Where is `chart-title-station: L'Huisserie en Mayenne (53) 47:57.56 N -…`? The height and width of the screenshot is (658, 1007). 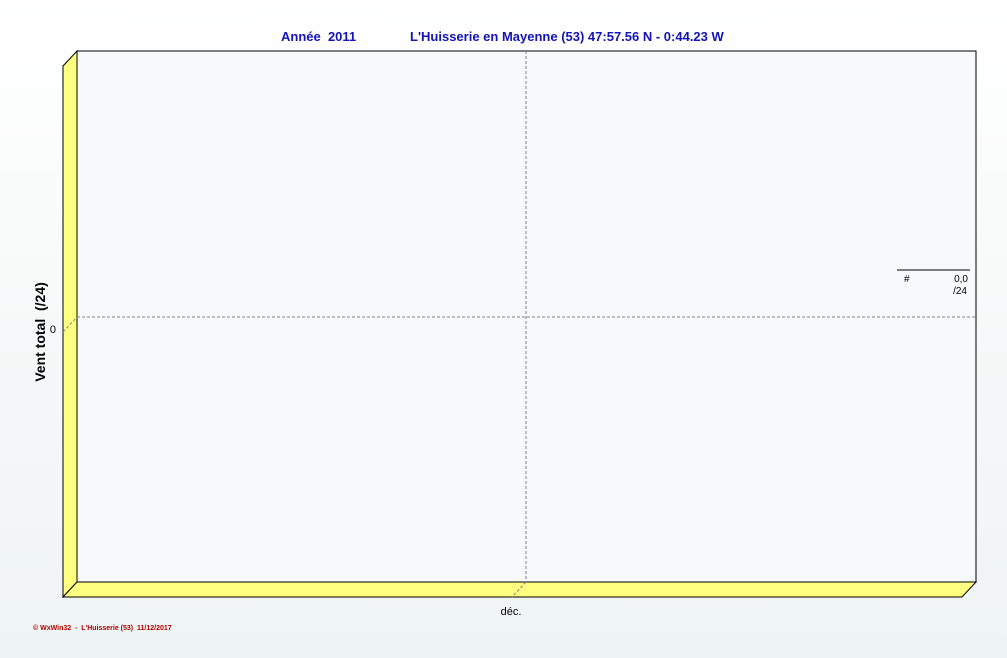 chart-title-station: L'Huisserie en Mayenne (53) 47:57.56 N -… is located at coordinates (567, 36).